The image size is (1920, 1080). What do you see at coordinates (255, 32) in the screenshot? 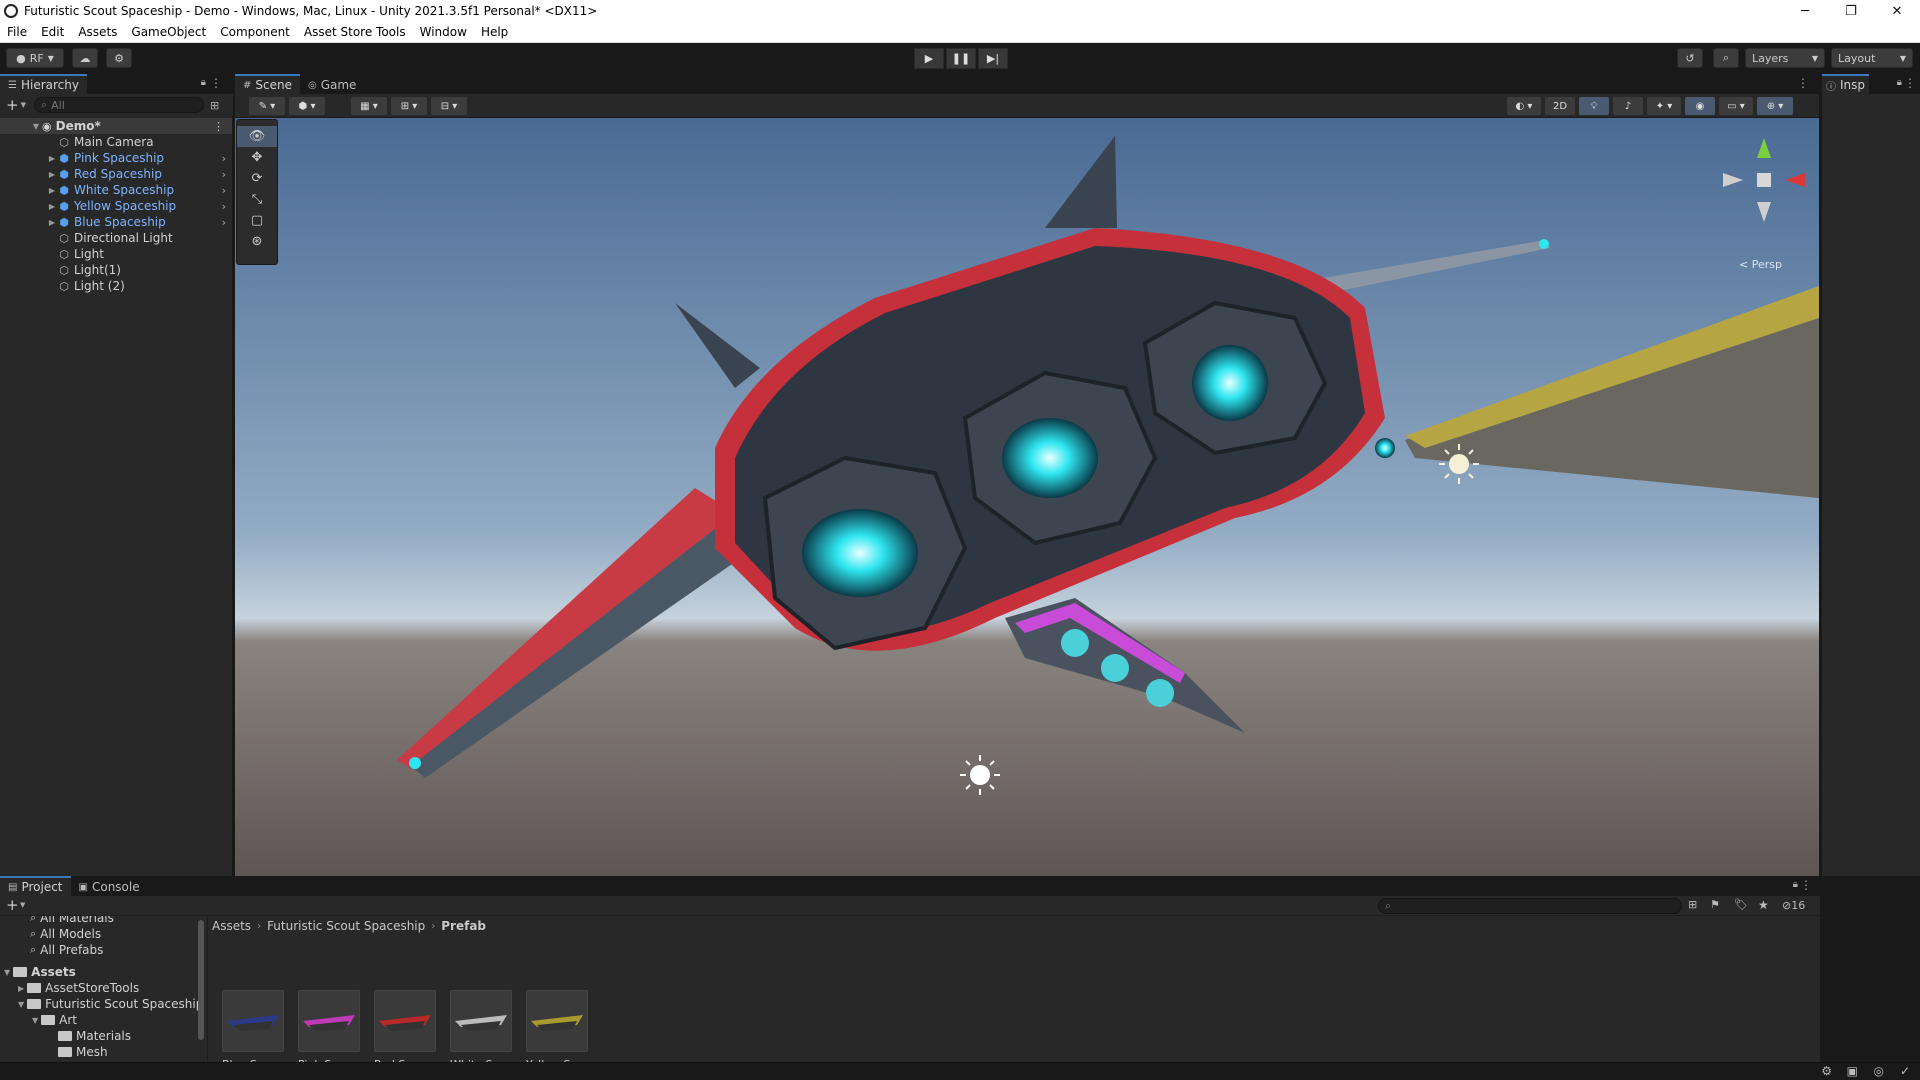
I see `menu-component: Component` at bounding box center [255, 32].